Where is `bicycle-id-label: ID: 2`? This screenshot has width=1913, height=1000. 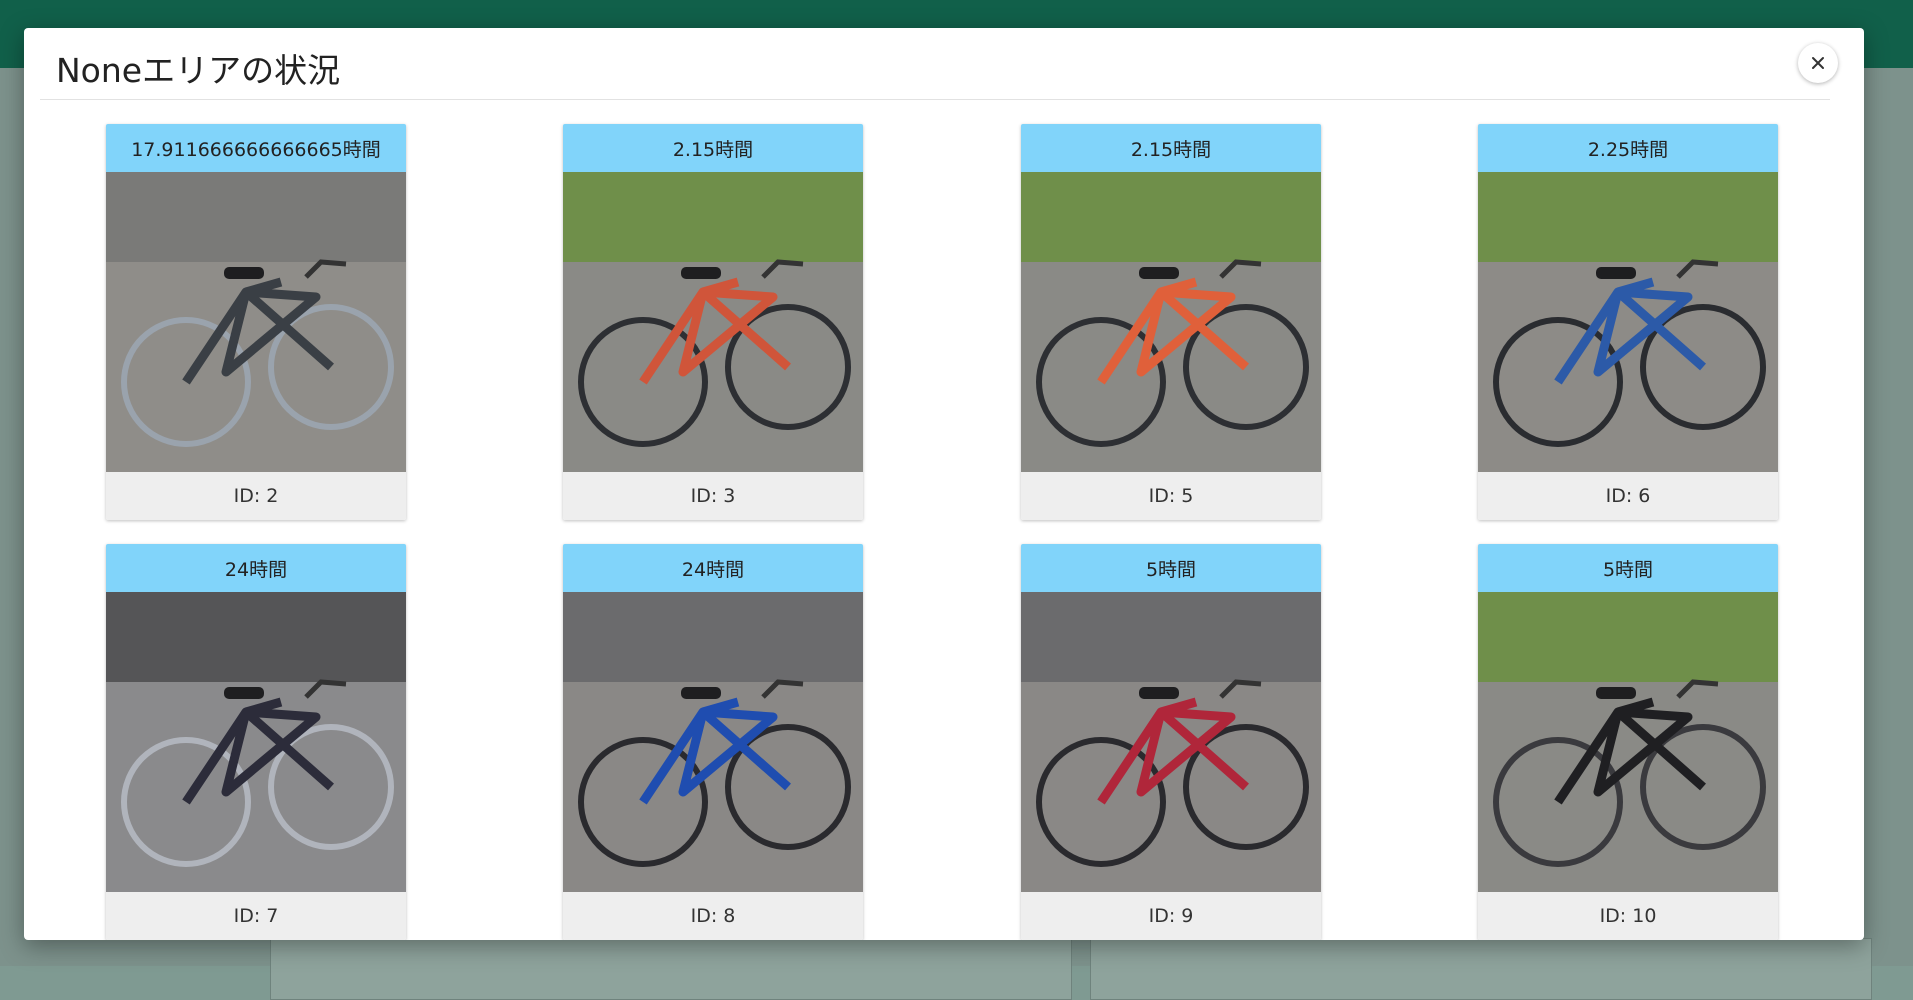 bicycle-id-label: ID: 2 is located at coordinates (256, 496).